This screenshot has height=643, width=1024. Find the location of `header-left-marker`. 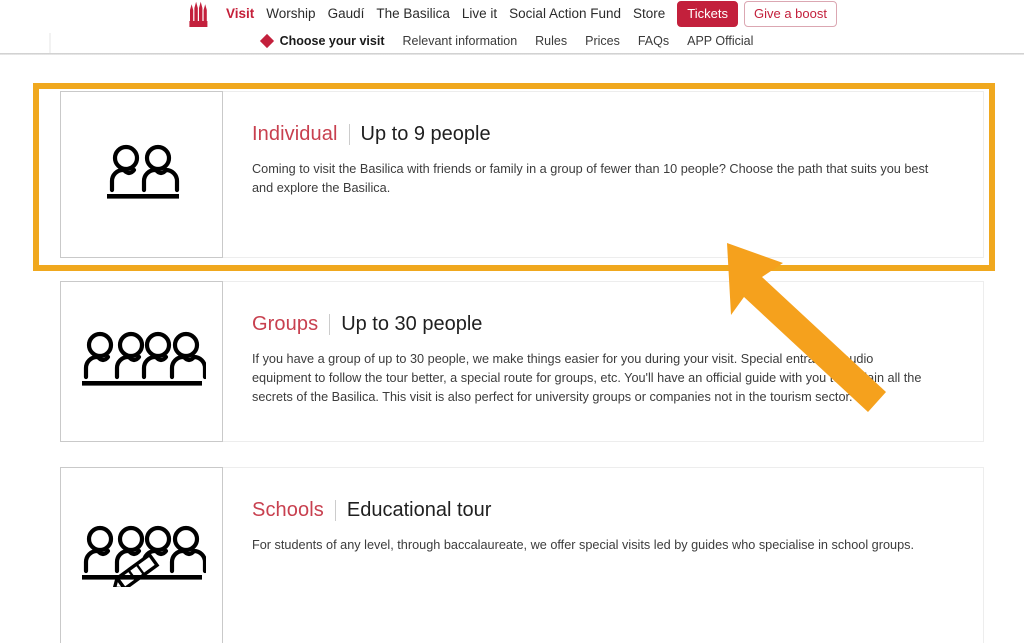

header-left-marker is located at coordinates (50, 43).